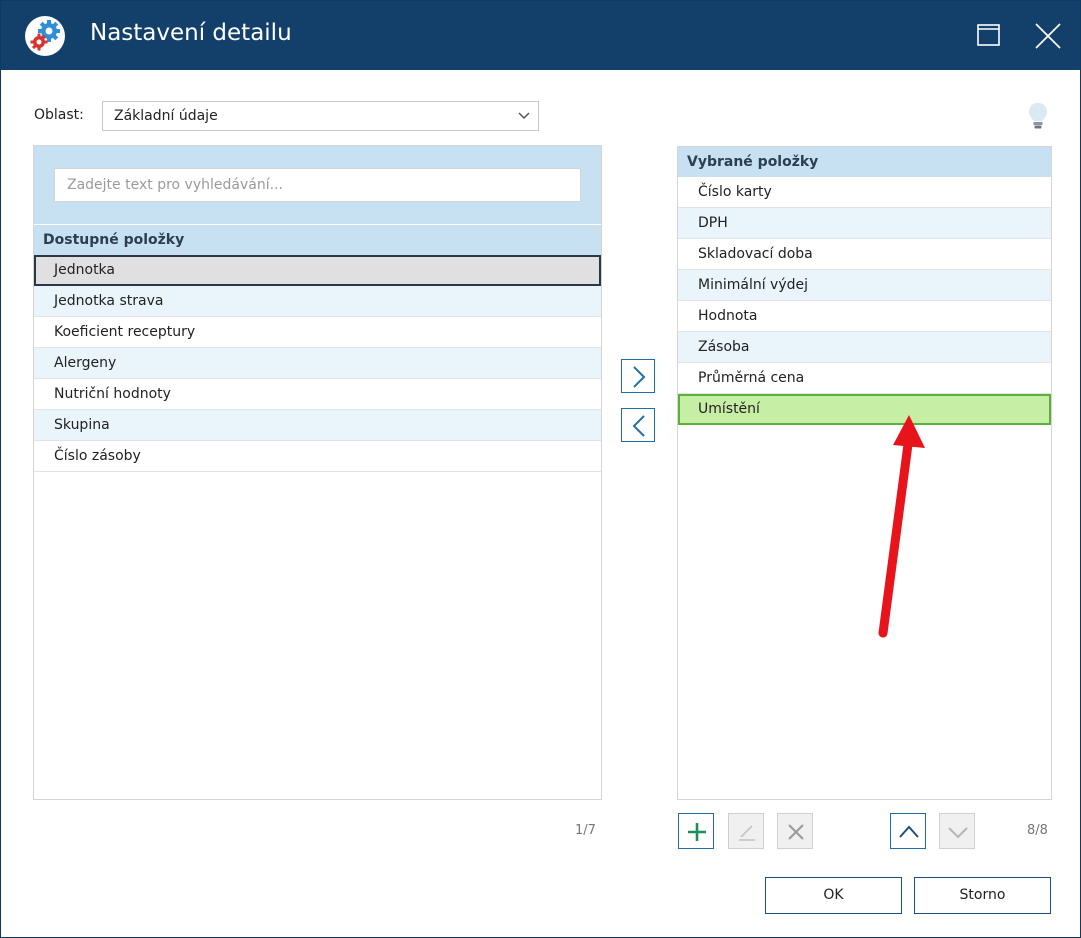  Describe the element at coordinates (982, 895) in the screenshot. I see `cancel-button: Storno` at that location.